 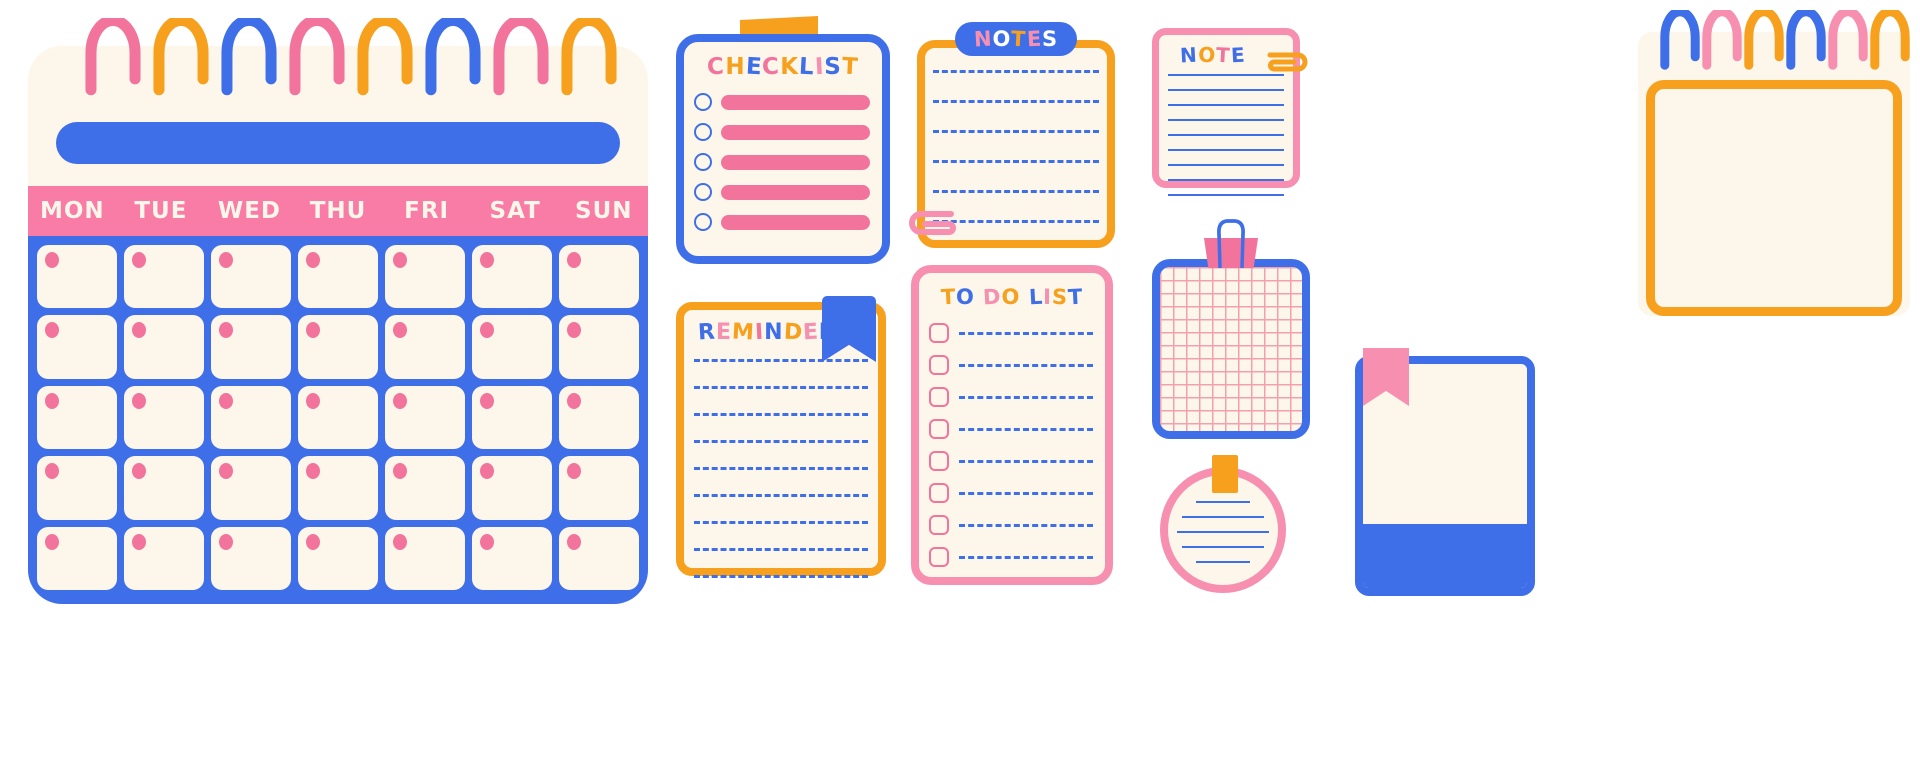 I want to click on checklist-item-bar, so click(x=795, y=222).